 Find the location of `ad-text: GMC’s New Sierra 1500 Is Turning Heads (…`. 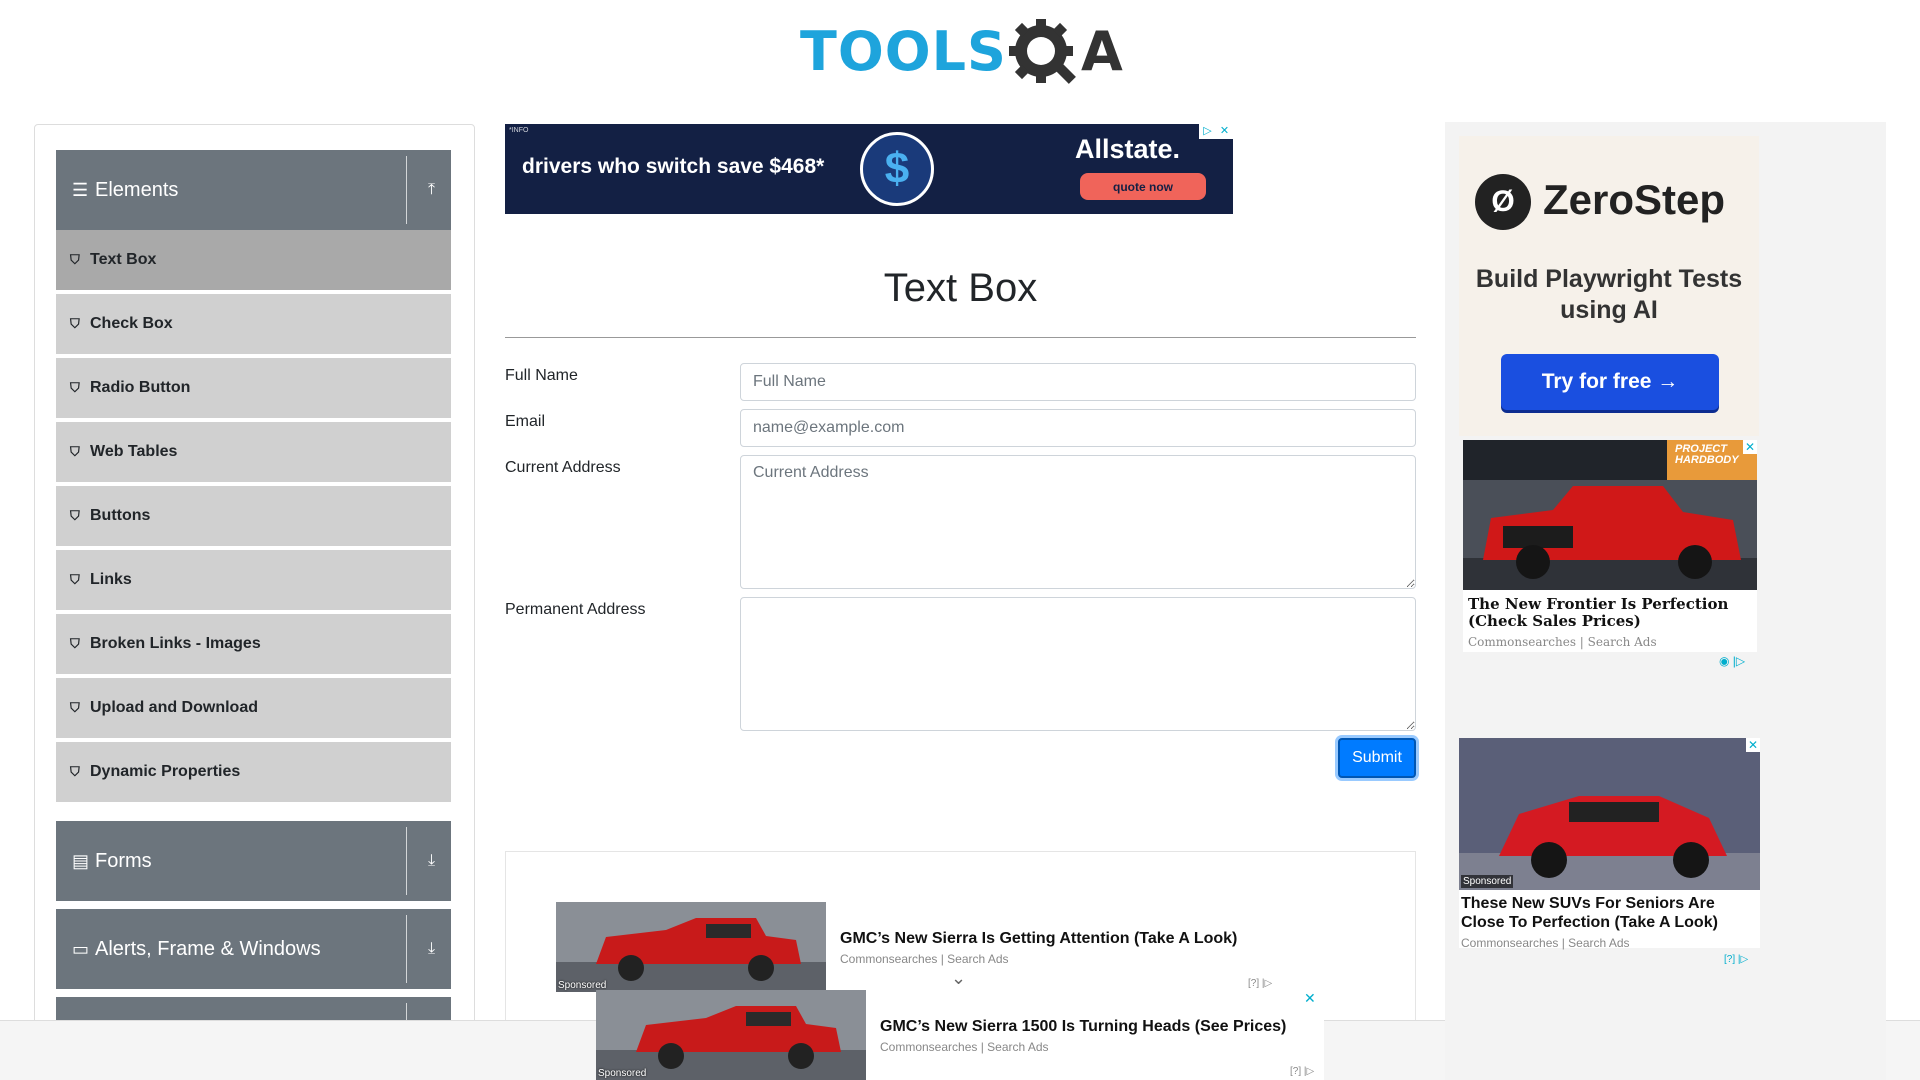

ad-text: GMC’s New Sierra 1500 Is Turning Heads (… is located at coordinates (1083, 1049).